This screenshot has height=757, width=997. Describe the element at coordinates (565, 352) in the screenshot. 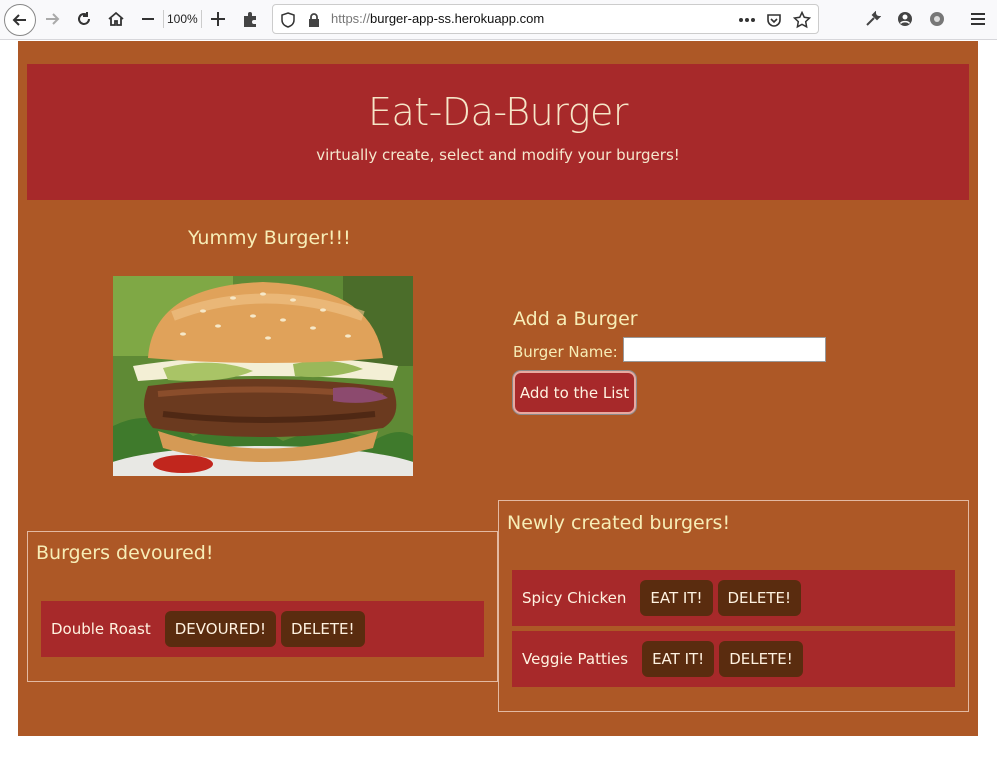

I see `burger-name-label: Burger Name:` at that location.